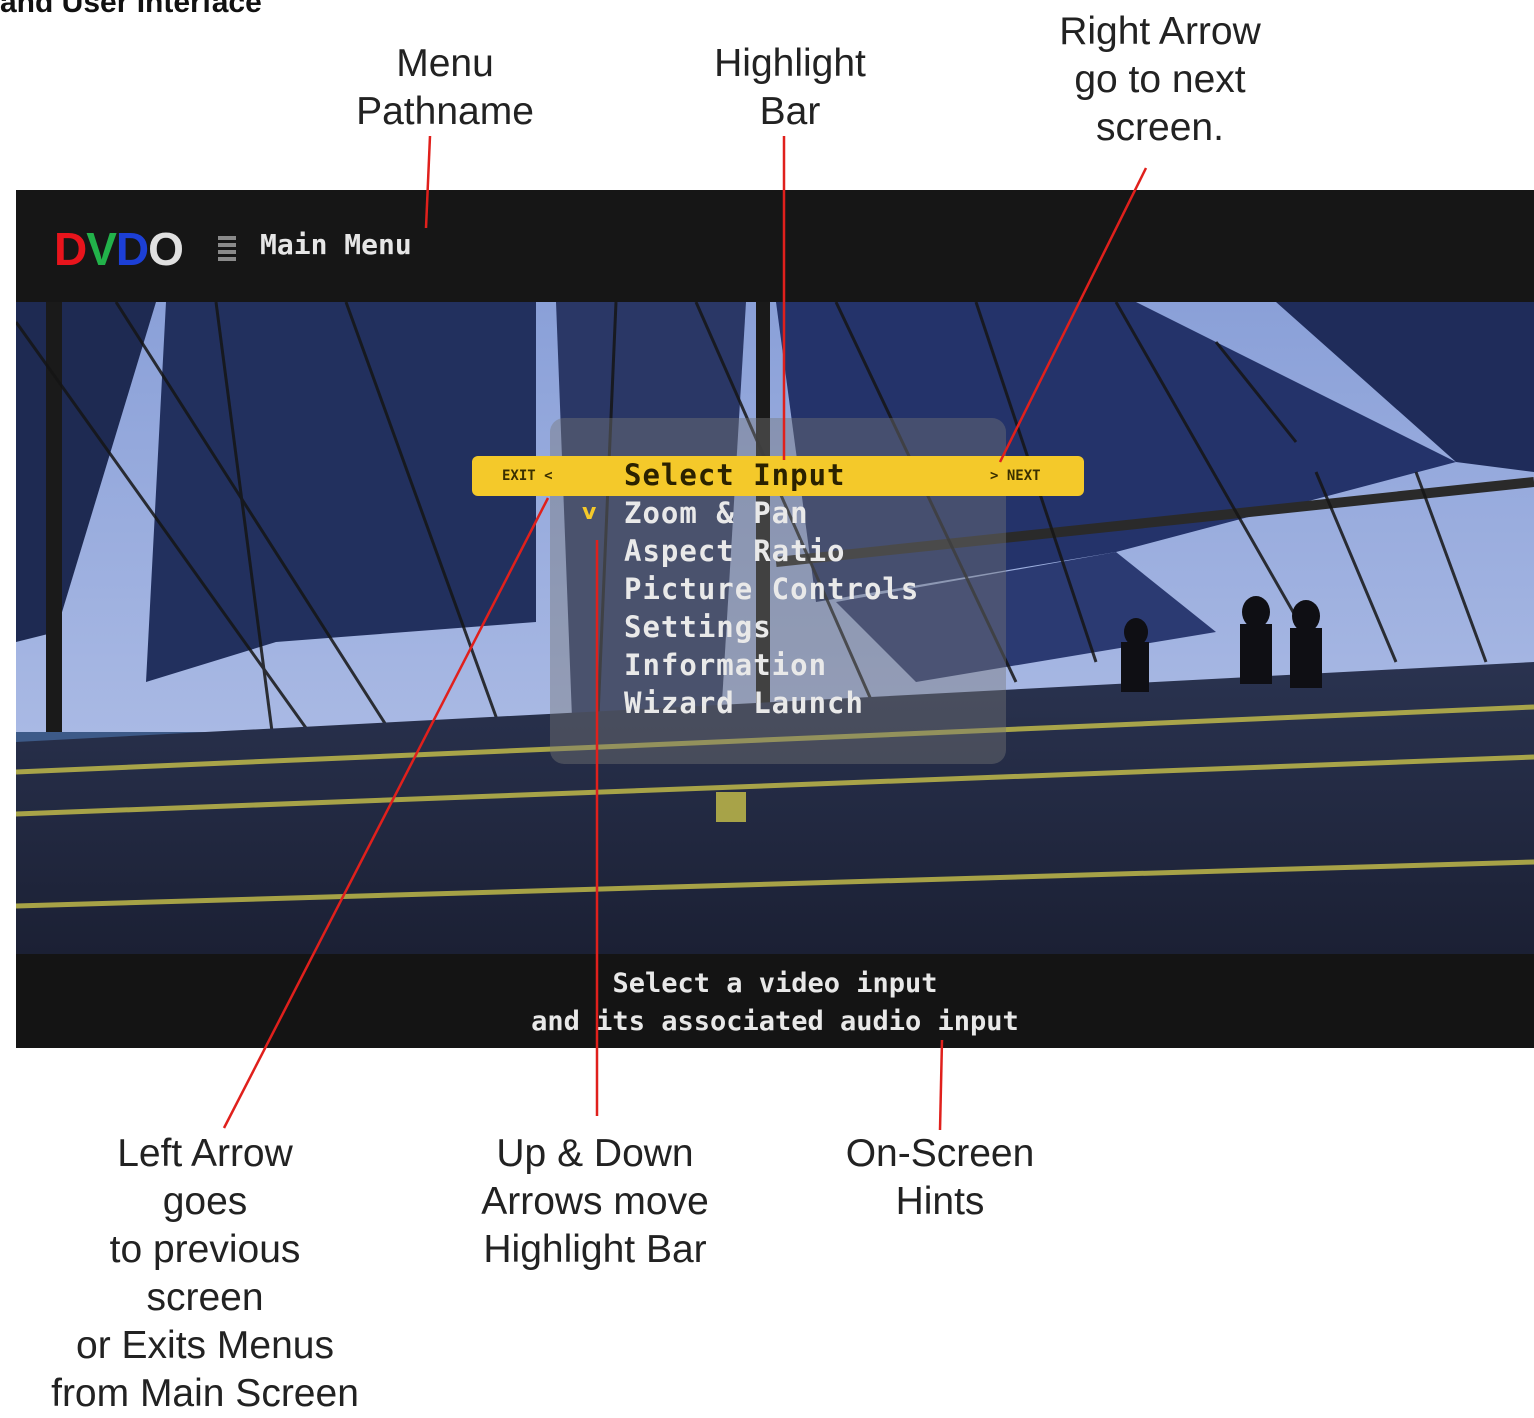  Describe the element at coordinates (1073, 315) in the screenshot. I see `line-right-arrow` at that location.